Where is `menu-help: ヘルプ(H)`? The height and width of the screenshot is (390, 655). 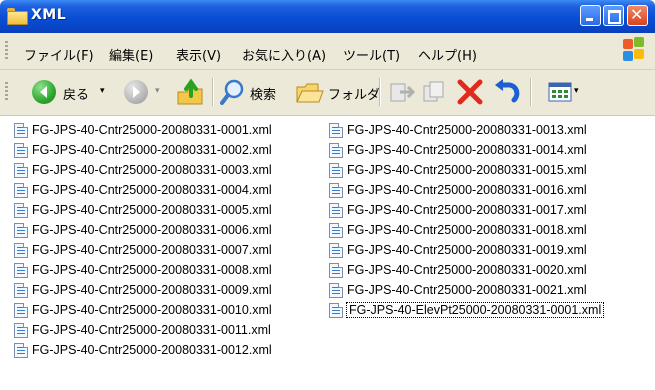 menu-help: ヘルプ(H) is located at coordinates (447, 54).